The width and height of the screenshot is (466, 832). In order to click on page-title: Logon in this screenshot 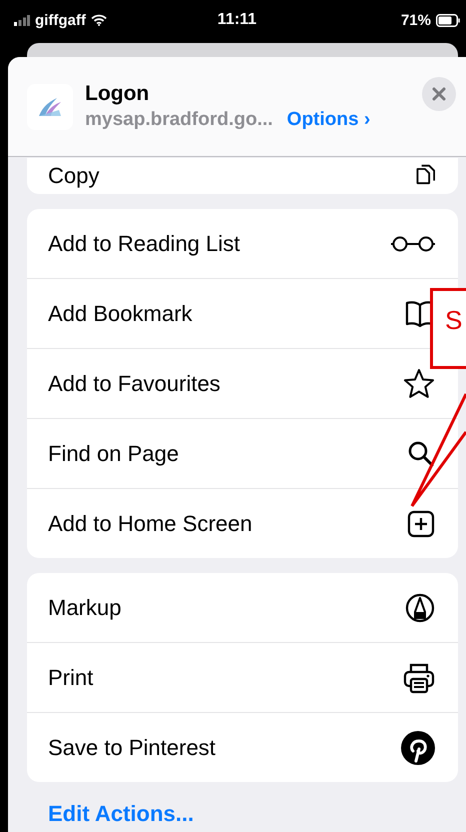, I will do `click(117, 94)`.